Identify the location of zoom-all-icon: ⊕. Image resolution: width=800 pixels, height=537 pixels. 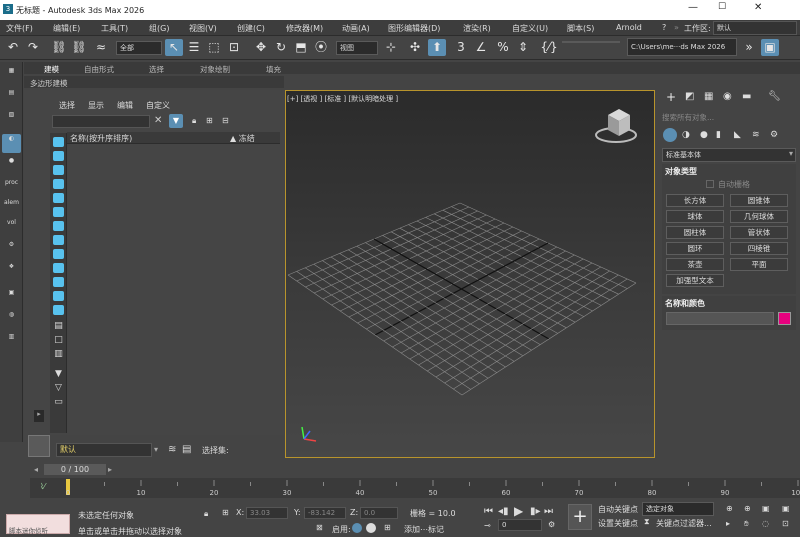
(747, 508).